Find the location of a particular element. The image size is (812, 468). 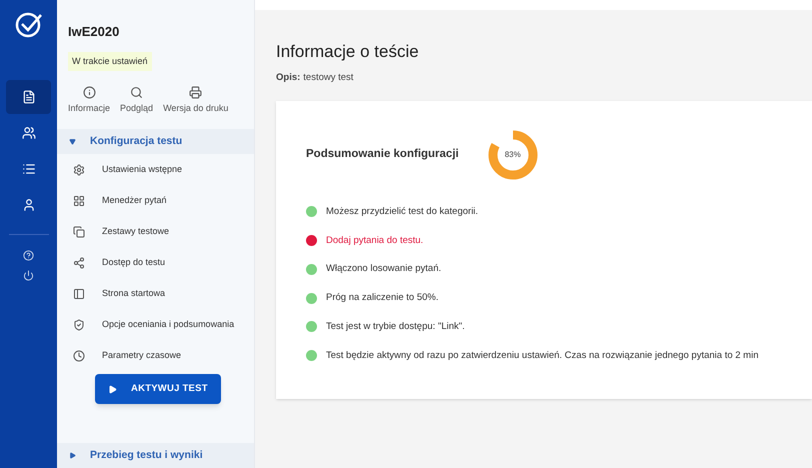

user-icon is located at coordinates (29, 205).